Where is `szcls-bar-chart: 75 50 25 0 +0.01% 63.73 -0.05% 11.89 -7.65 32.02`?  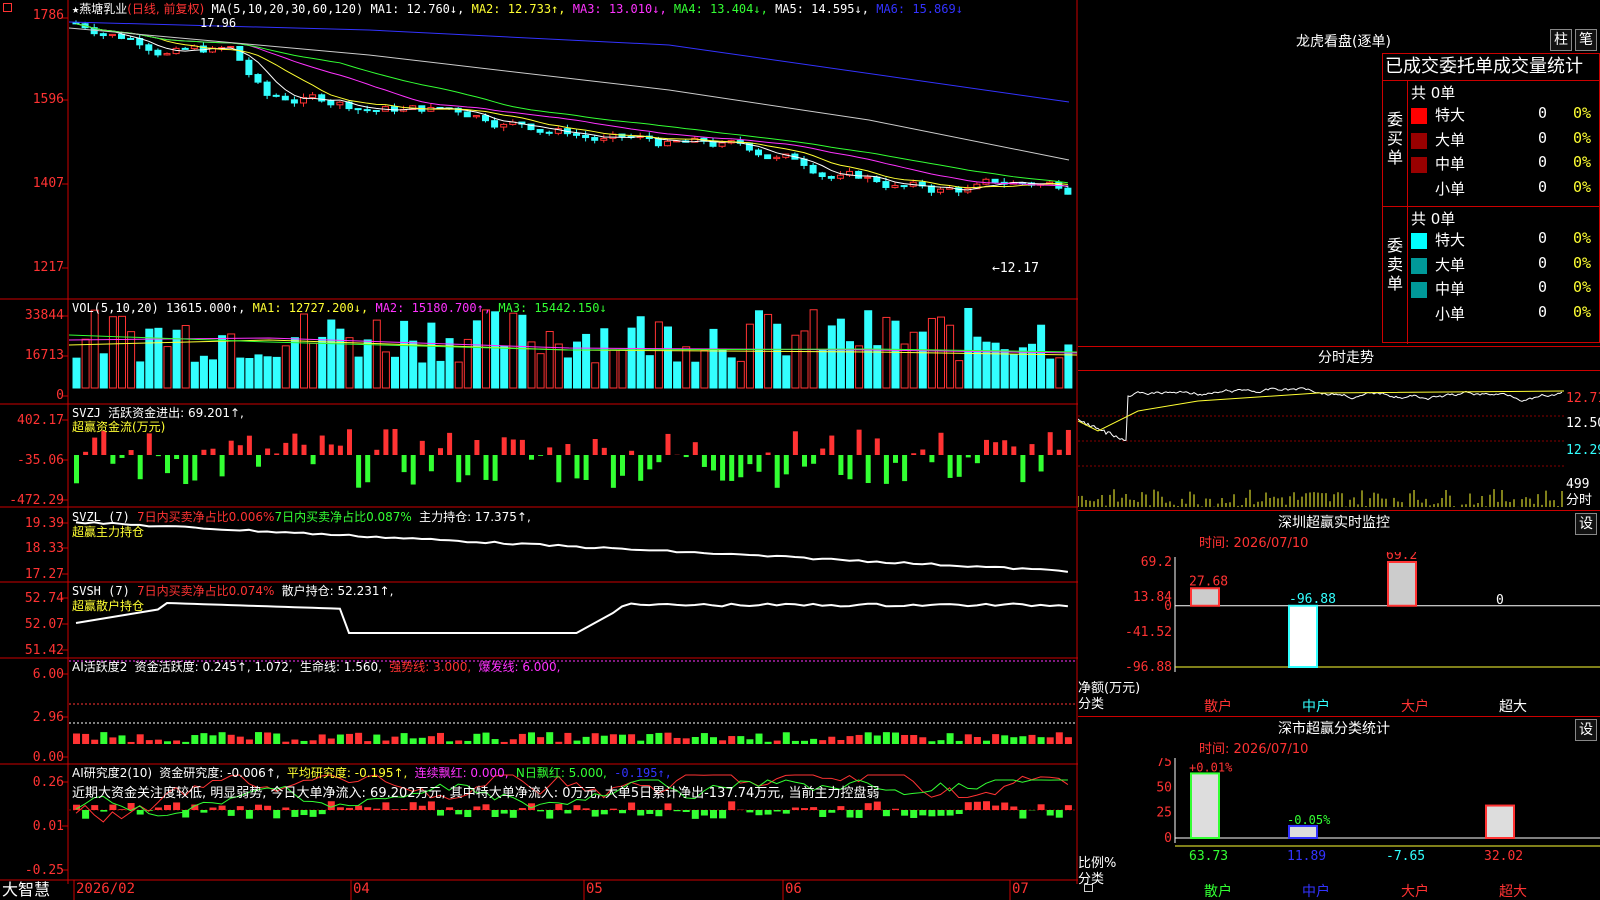 szcls-bar-chart: 75 50 25 0 +0.01% 63.73 -0.05% 11.89 -7.65 32.02 is located at coordinates (1339, 813).